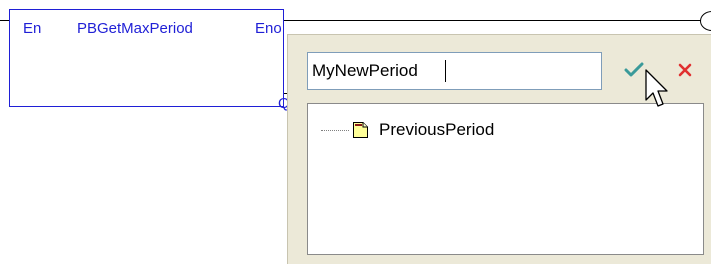 The width and height of the screenshot is (711, 264). I want to click on tree-item-label: PreviousPeriod, so click(437, 129).